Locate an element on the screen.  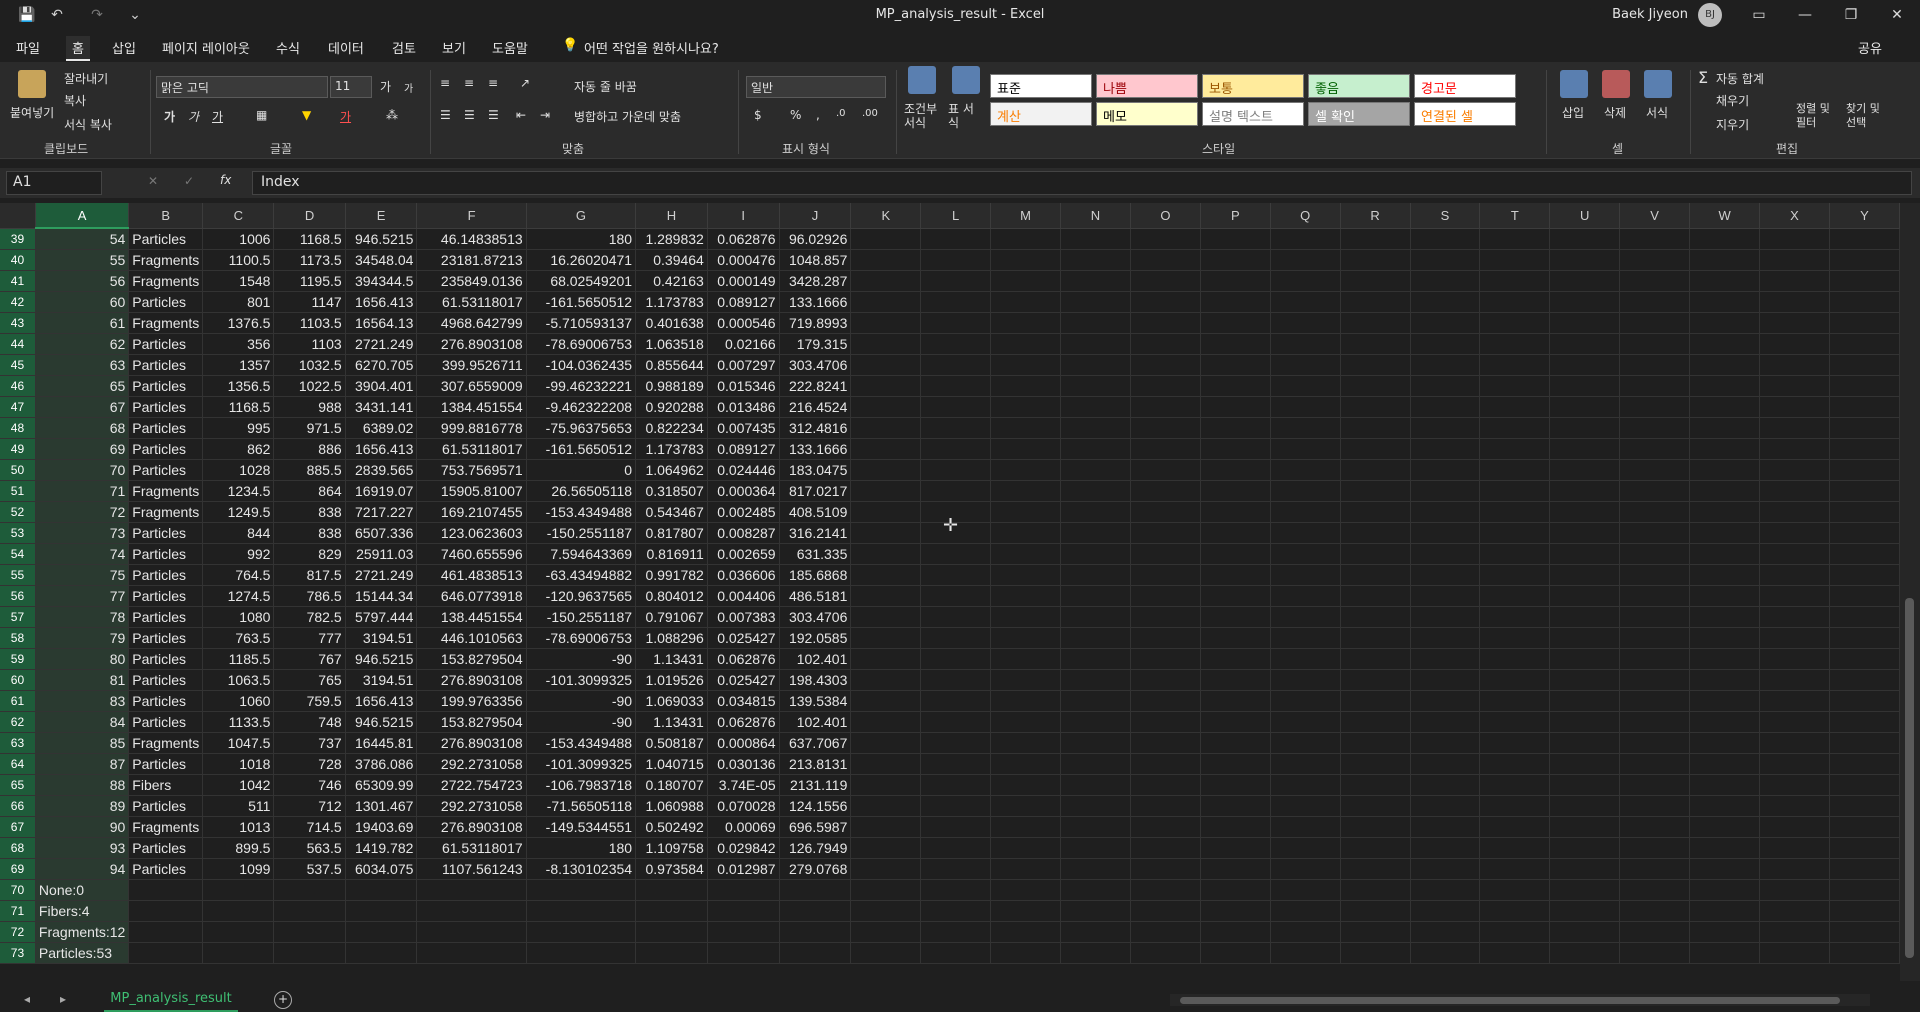
cell: 292.2731058 is located at coordinates (471, 806).